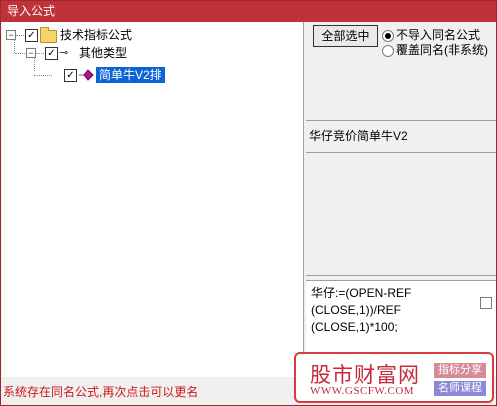  Describe the element at coordinates (460, 388) in the screenshot. I see `watermark-tag-course: 名师课程` at that location.